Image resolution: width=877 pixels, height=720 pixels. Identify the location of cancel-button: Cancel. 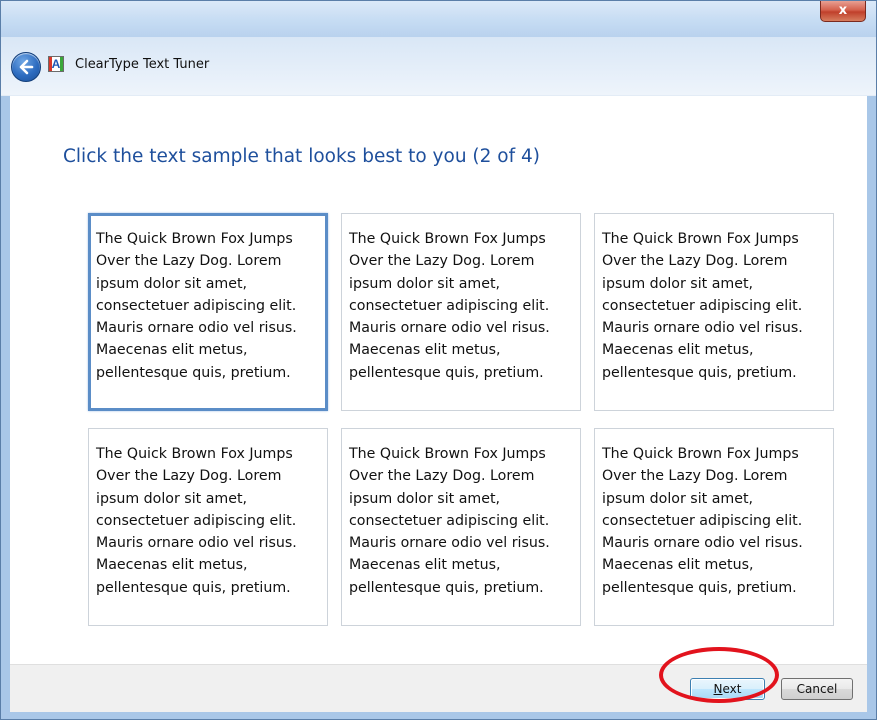
(817, 689).